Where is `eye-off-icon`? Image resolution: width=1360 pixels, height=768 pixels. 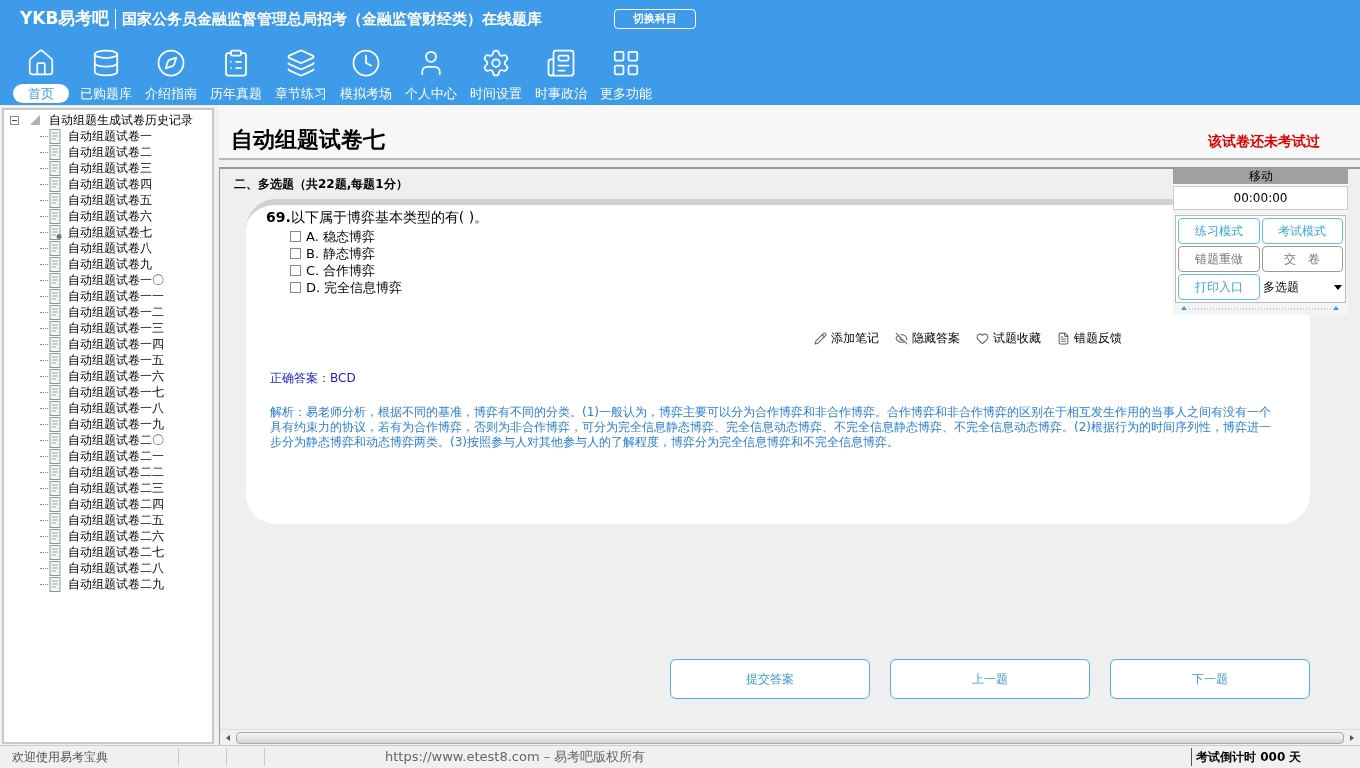 eye-off-icon is located at coordinates (901, 338).